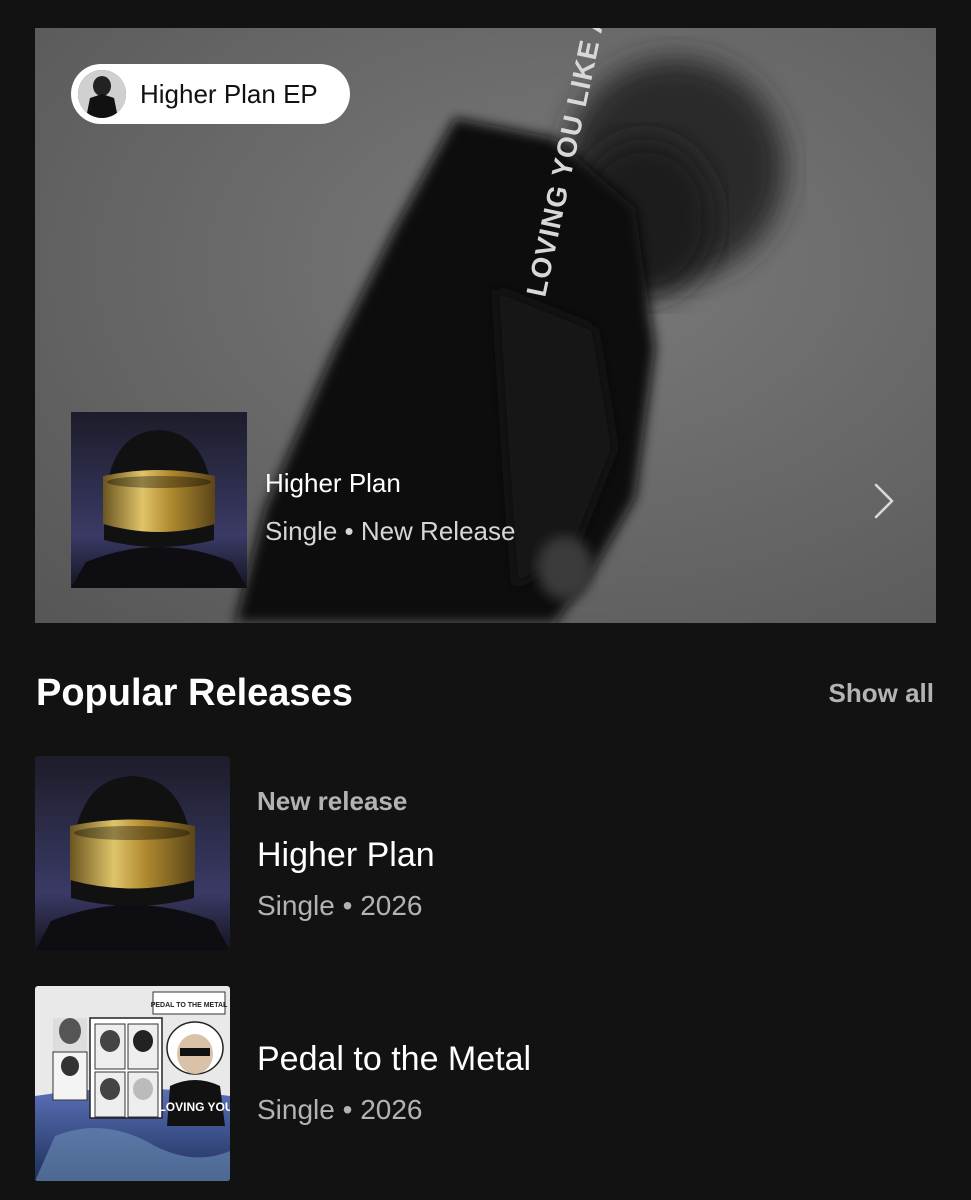 The height and width of the screenshot is (1200, 971). What do you see at coordinates (394, 1059) in the screenshot?
I see `release-title: Pedal to the Metal` at bounding box center [394, 1059].